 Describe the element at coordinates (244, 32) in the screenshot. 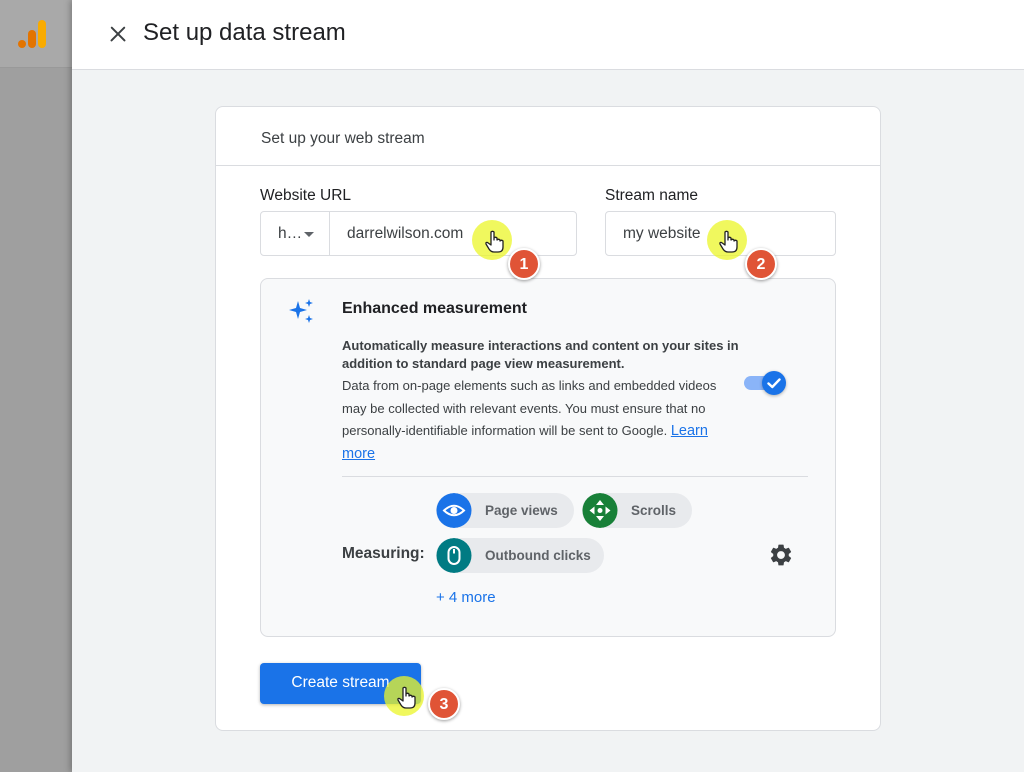

I see `dialog-title: Set up data stream` at that location.